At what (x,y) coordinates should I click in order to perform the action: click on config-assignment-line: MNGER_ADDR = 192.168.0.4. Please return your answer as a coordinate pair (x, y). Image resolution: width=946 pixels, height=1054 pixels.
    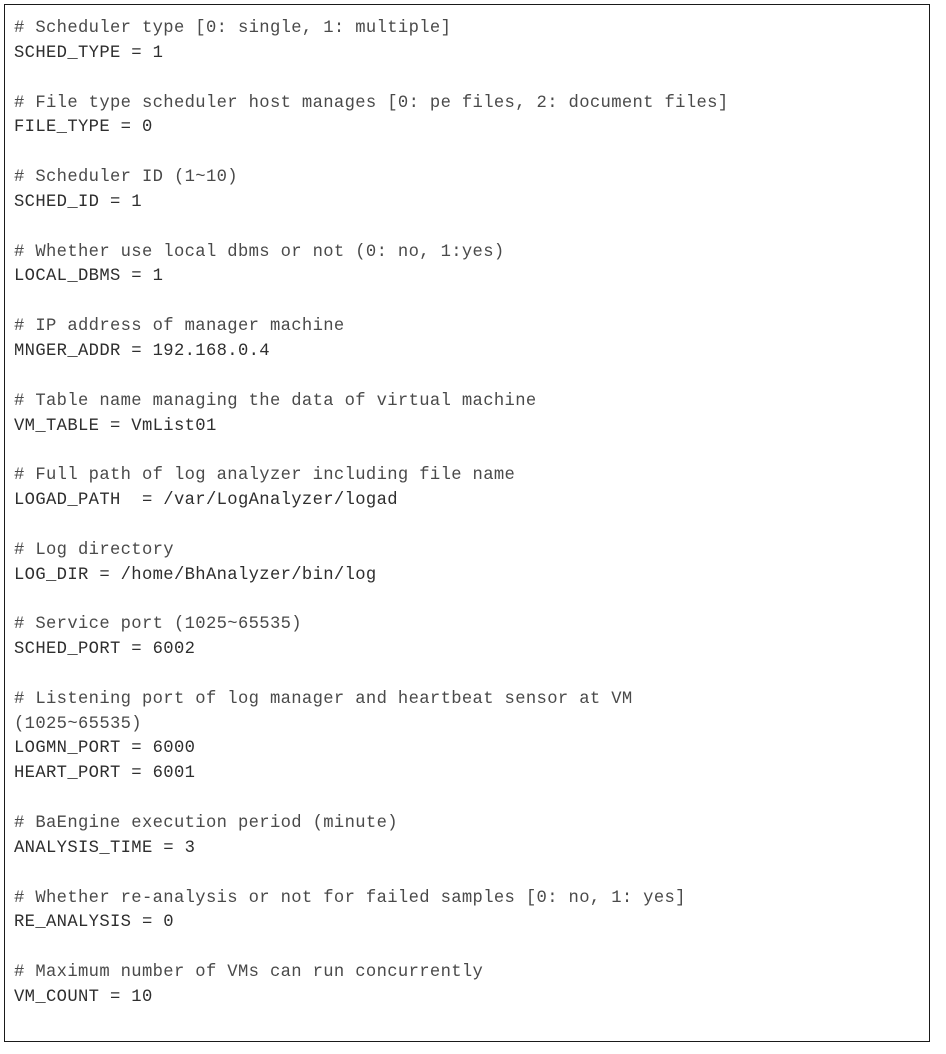
    Looking at the image, I should click on (142, 351).